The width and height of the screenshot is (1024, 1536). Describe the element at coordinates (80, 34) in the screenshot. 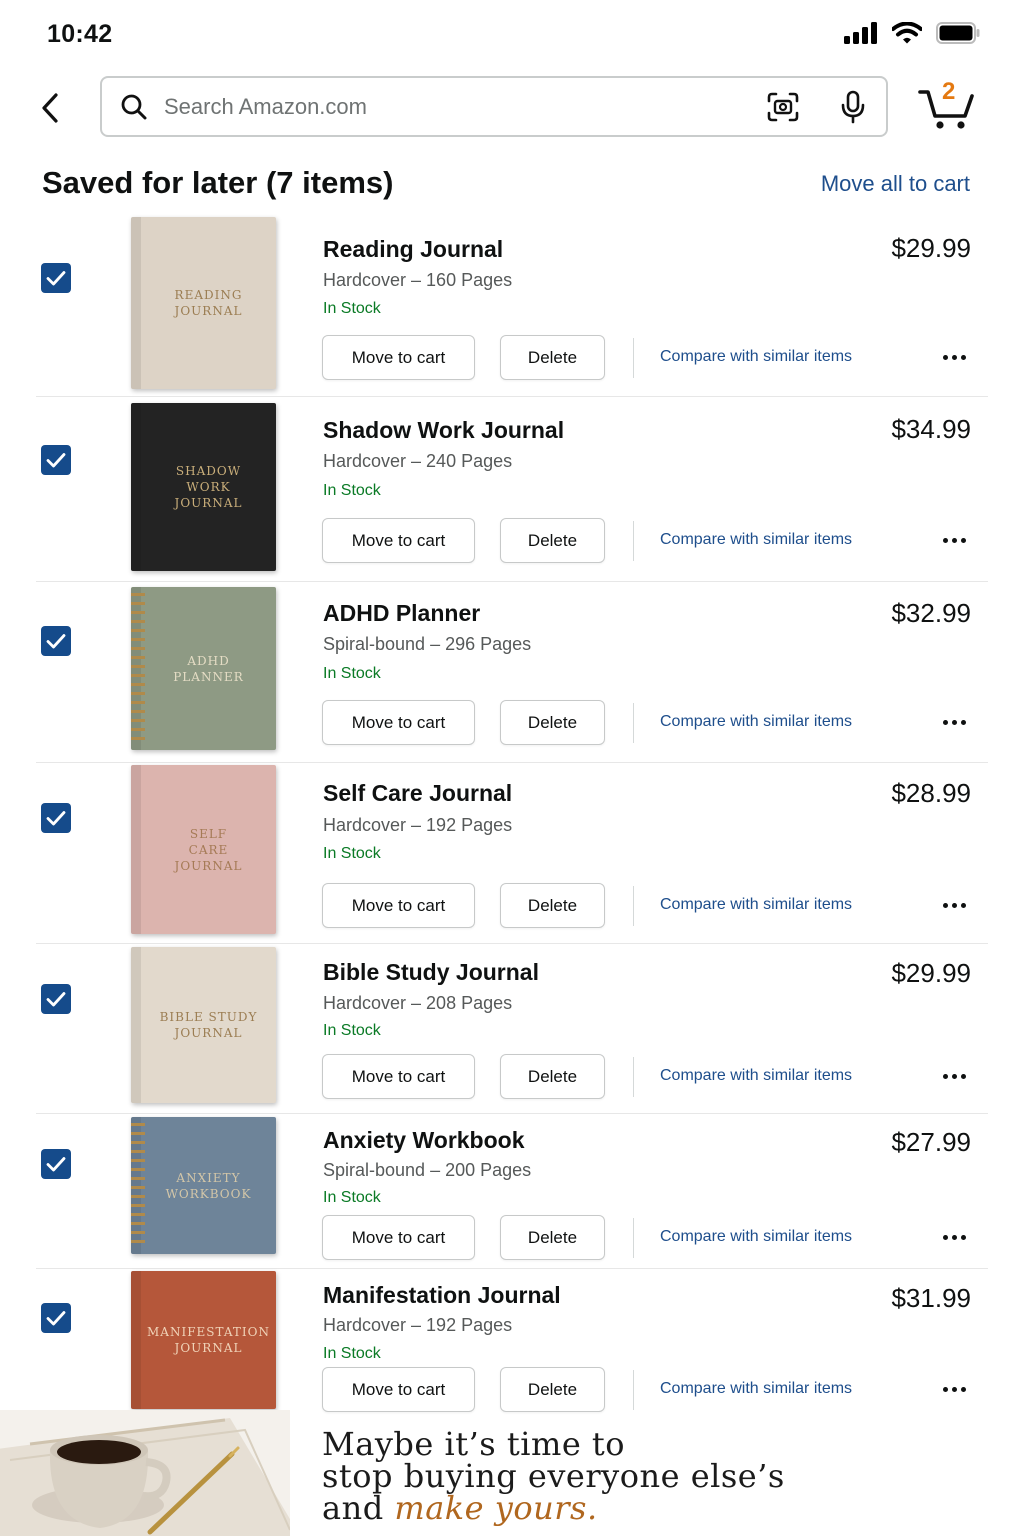

I see `status-time: 10:42` at that location.